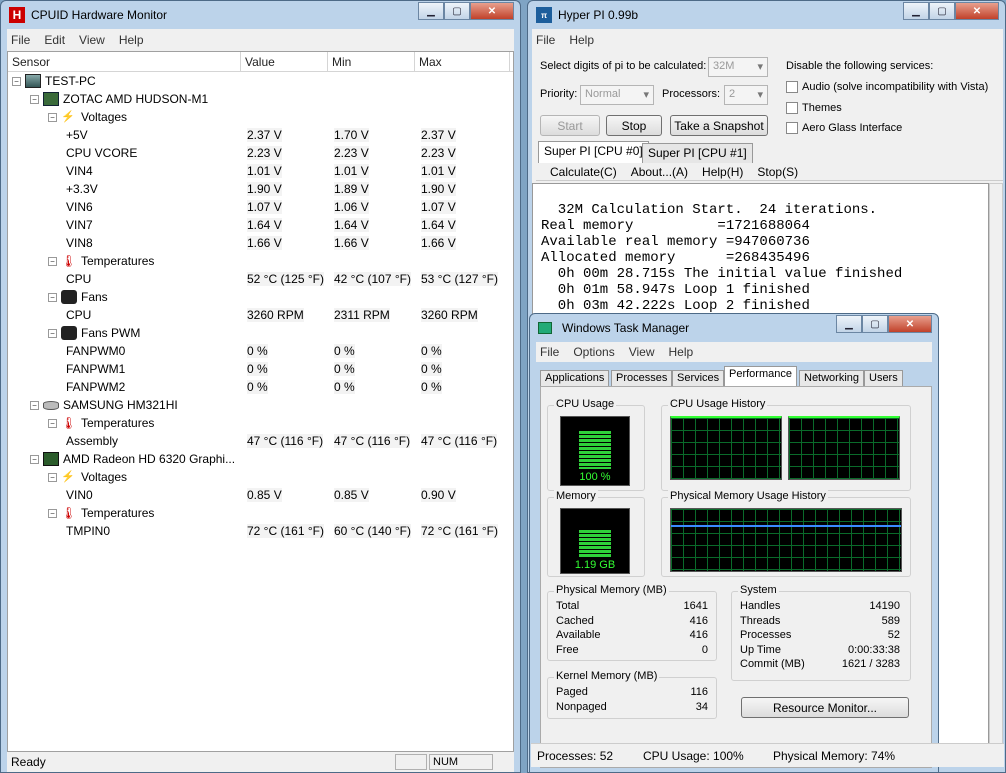 Image resolution: width=1006 pixels, height=773 pixels. Describe the element at coordinates (766, 15) in the screenshot. I see `hp-titlebar: π Hyper PI 0.99b ▁ ▢ ✕` at that location.